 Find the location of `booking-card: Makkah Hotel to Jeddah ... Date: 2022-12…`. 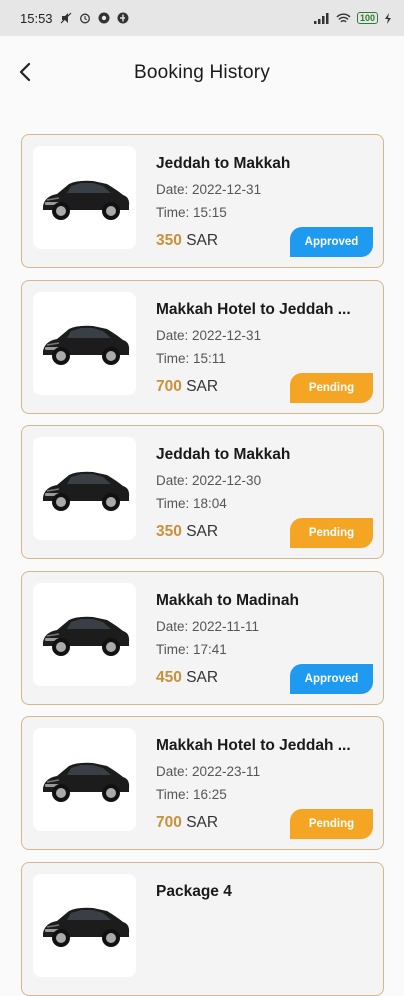

booking-card: Makkah Hotel to Jeddah ... Date: 2022-12… is located at coordinates (202, 346).